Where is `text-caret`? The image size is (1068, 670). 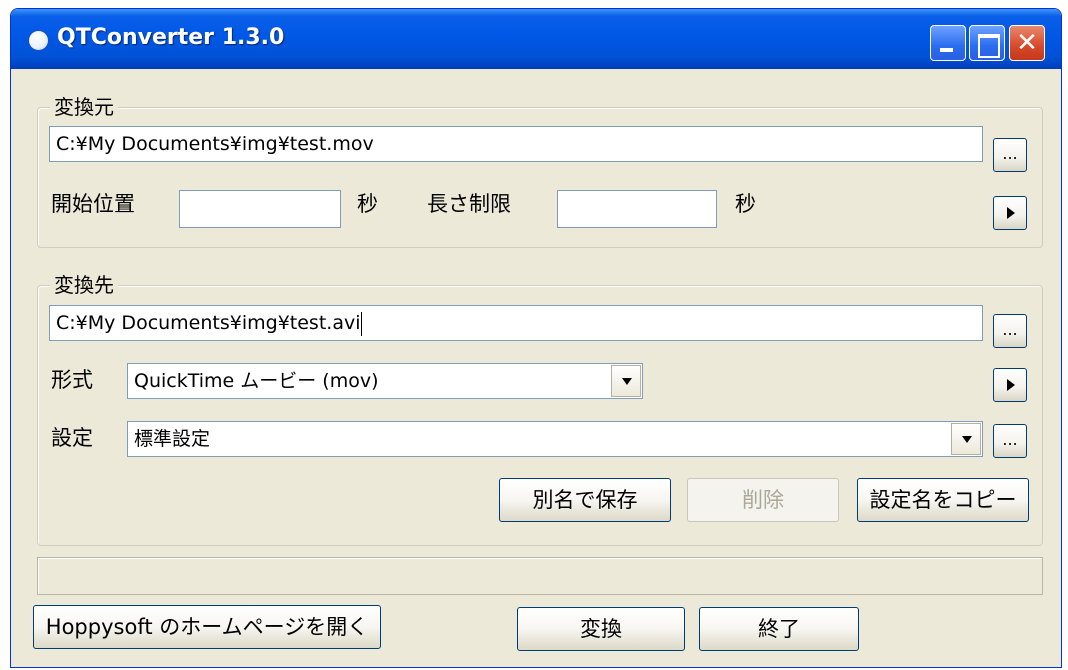
text-caret is located at coordinates (362, 323).